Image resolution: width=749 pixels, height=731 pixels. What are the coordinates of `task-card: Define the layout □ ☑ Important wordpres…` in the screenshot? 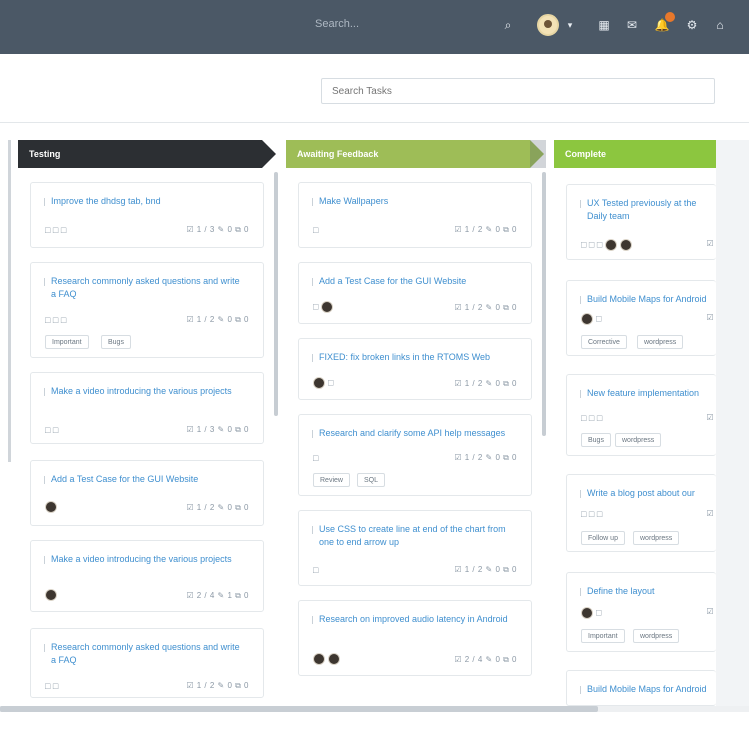 It's located at (641, 612).